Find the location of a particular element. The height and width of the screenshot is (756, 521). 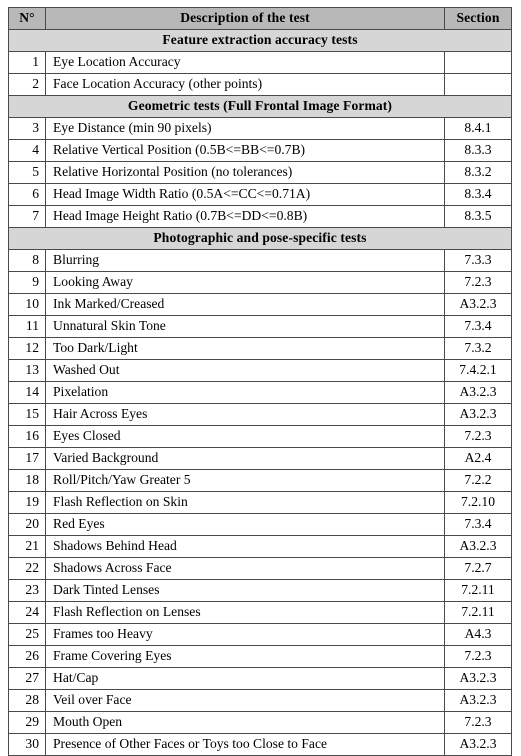

cell-section: 8.4.1 is located at coordinates (478, 128).